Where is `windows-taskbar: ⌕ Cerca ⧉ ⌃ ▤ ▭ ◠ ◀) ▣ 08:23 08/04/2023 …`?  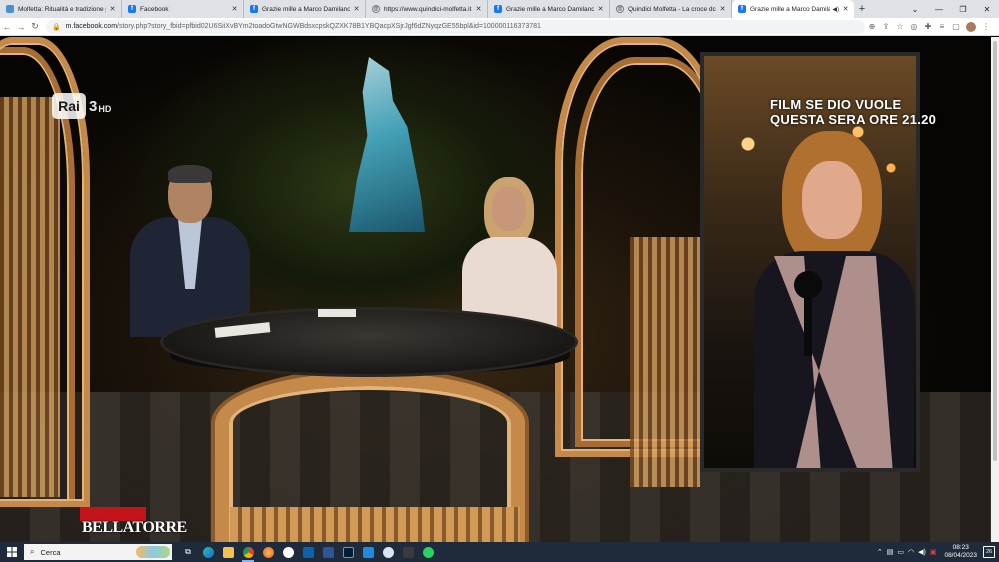
windows-taskbar: ⌕ Cerca ⧉ ⌃ ▤ ▭ ◠ ◀) ▣ 08:23 08/04/2023 … is located at coordinates (499, 552).